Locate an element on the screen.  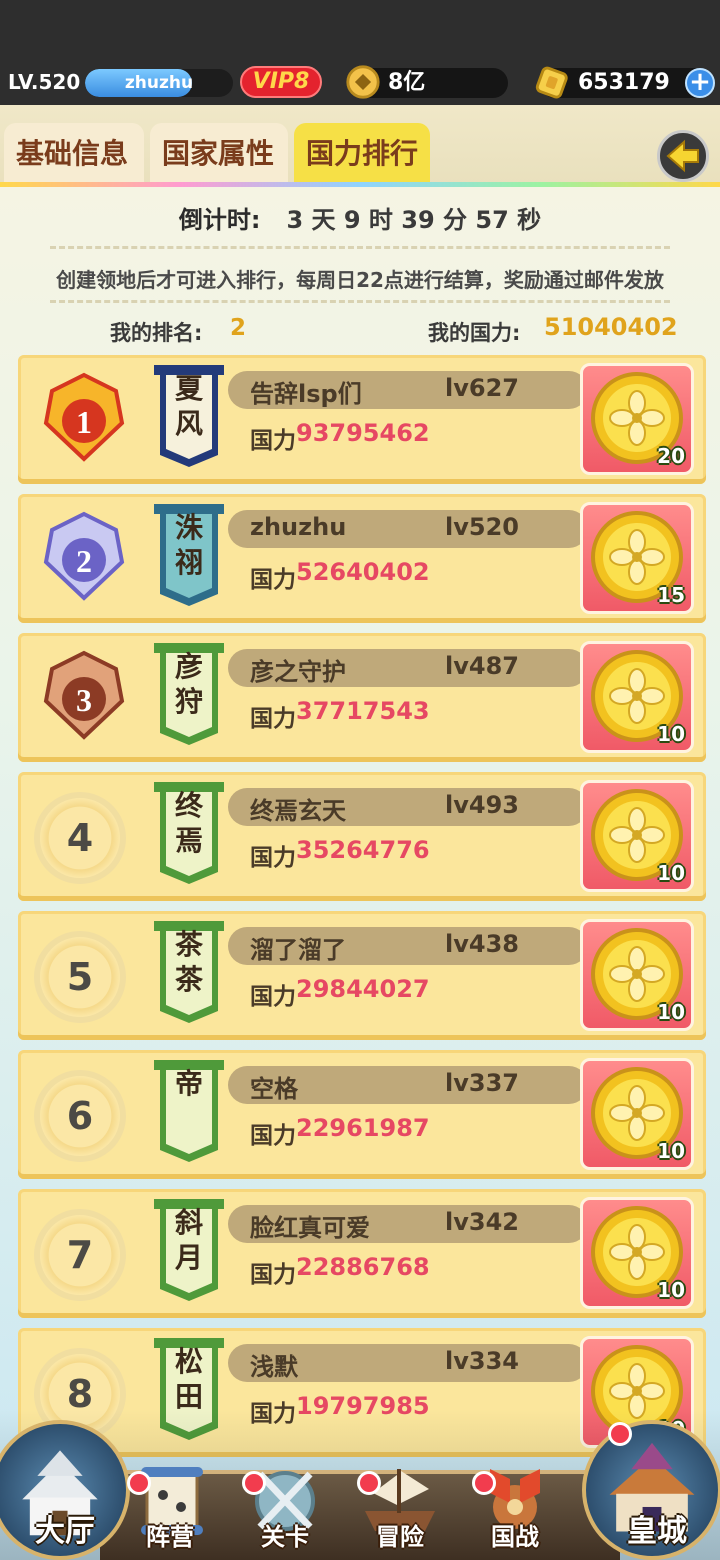
nav-war-label: 国战 is located at coordinates (515, 1537).